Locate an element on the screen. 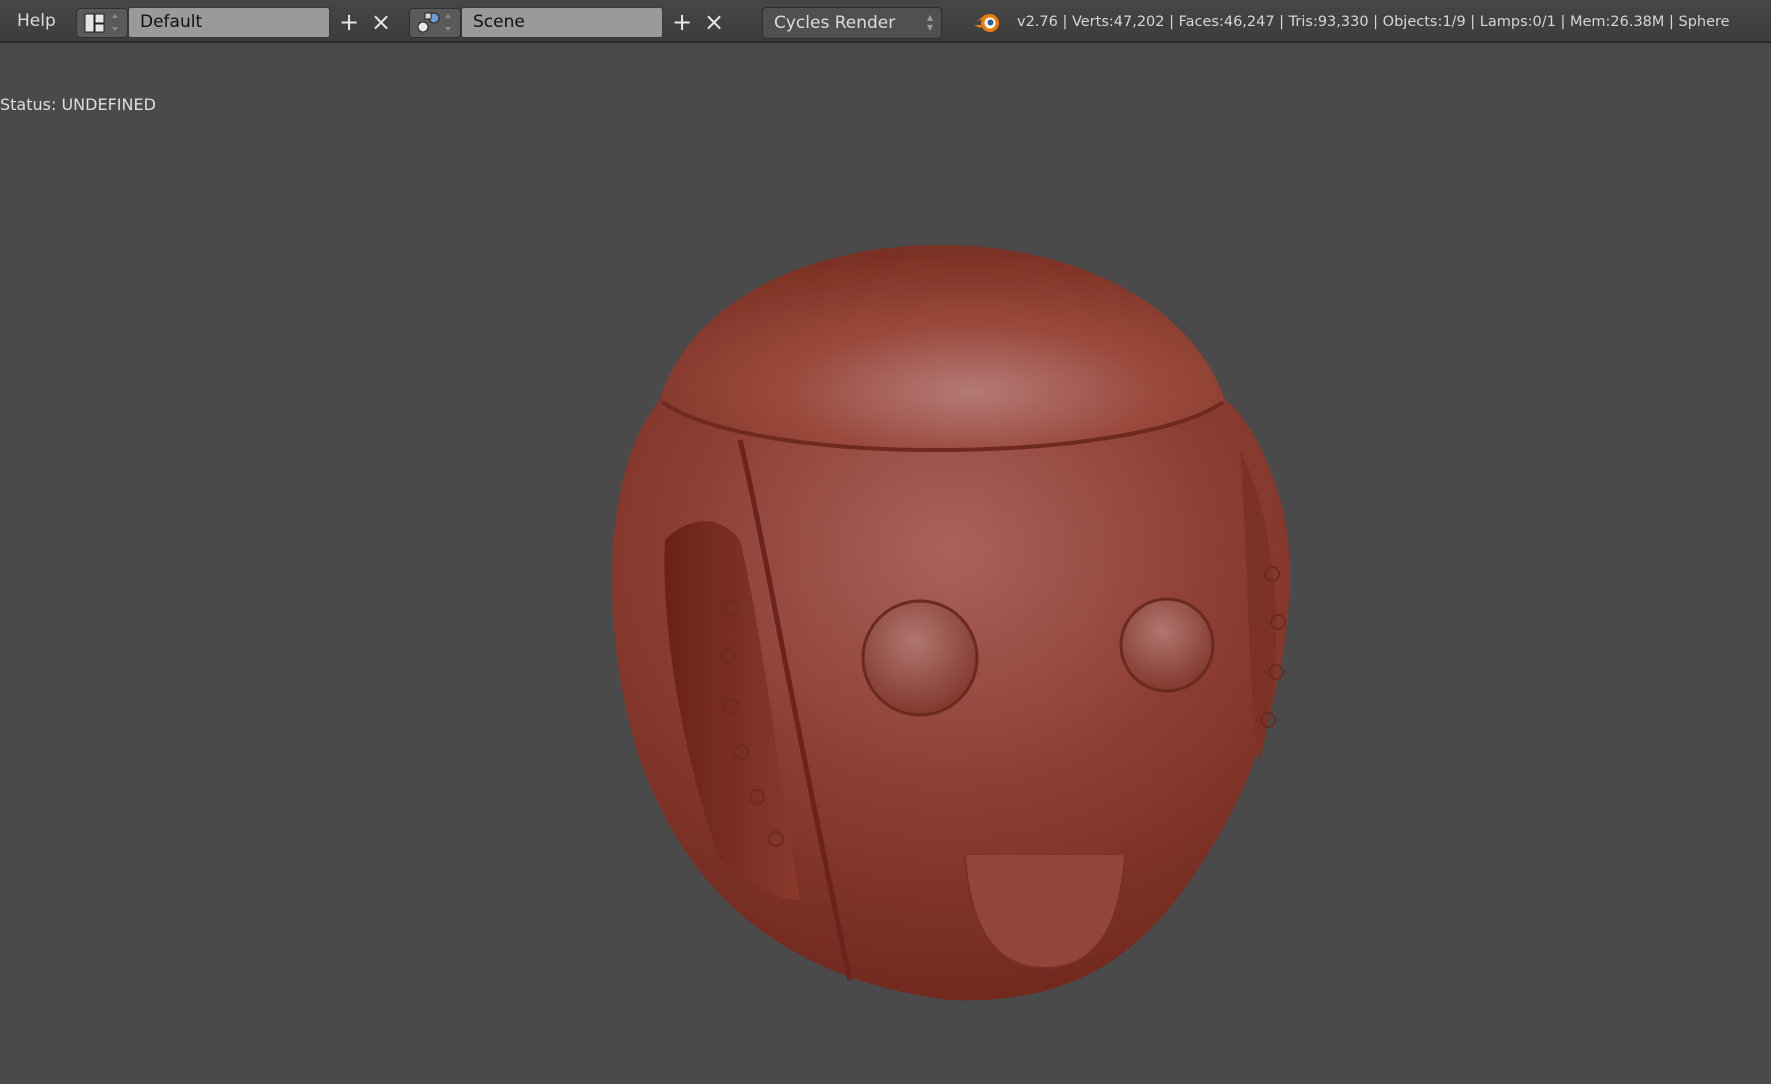 The height and width of the screenshot is (1084, 1771). help-menu: Help is located at coordinates (36, 21).